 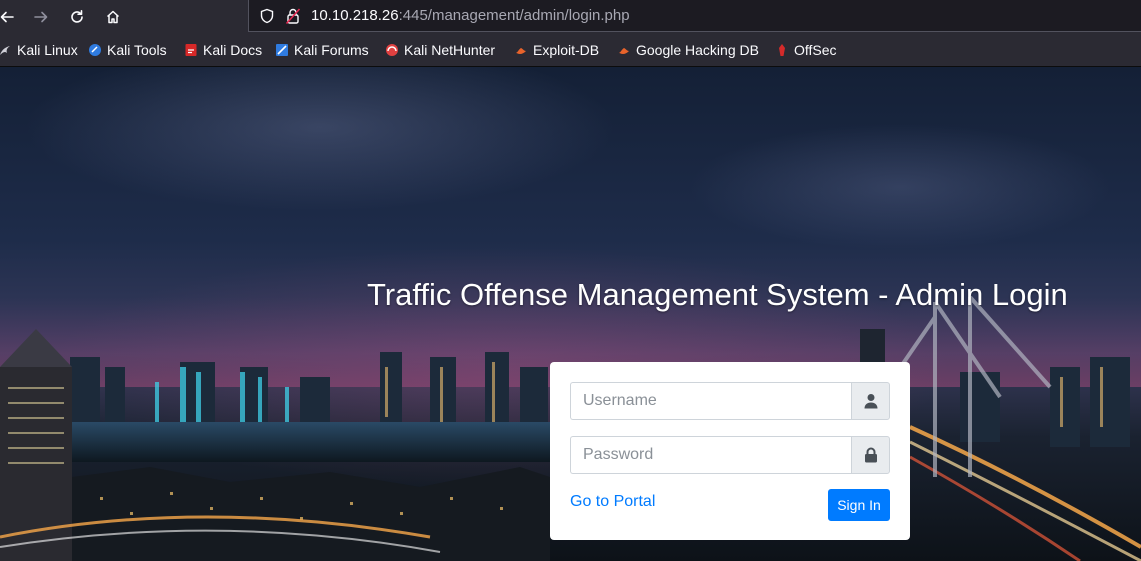 I want to click on bookmark-kali-linux: Kali Linux, so click(x=39, y=50).